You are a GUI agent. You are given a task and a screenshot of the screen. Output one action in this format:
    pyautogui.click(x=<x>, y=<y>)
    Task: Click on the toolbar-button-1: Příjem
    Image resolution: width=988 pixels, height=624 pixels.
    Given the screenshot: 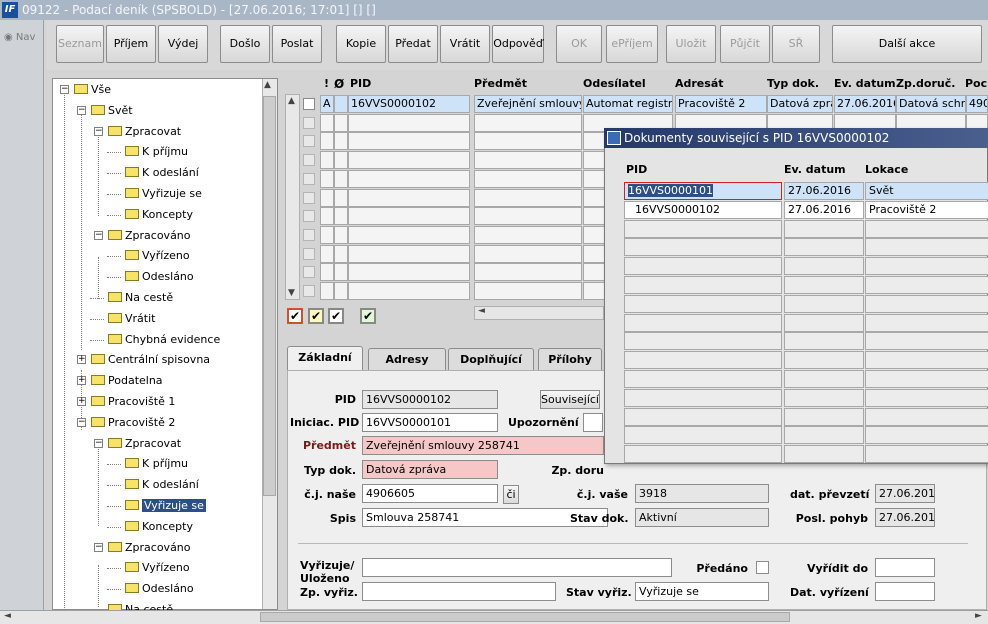 What is the action you would take?
    pyautogui.click(x=131, y=44)
    